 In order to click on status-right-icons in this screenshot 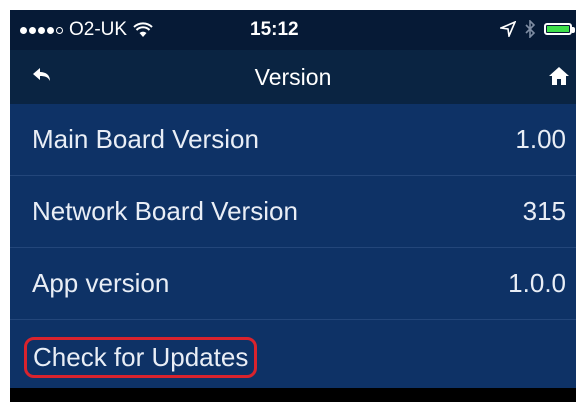, I will do `click(537, 29)`.